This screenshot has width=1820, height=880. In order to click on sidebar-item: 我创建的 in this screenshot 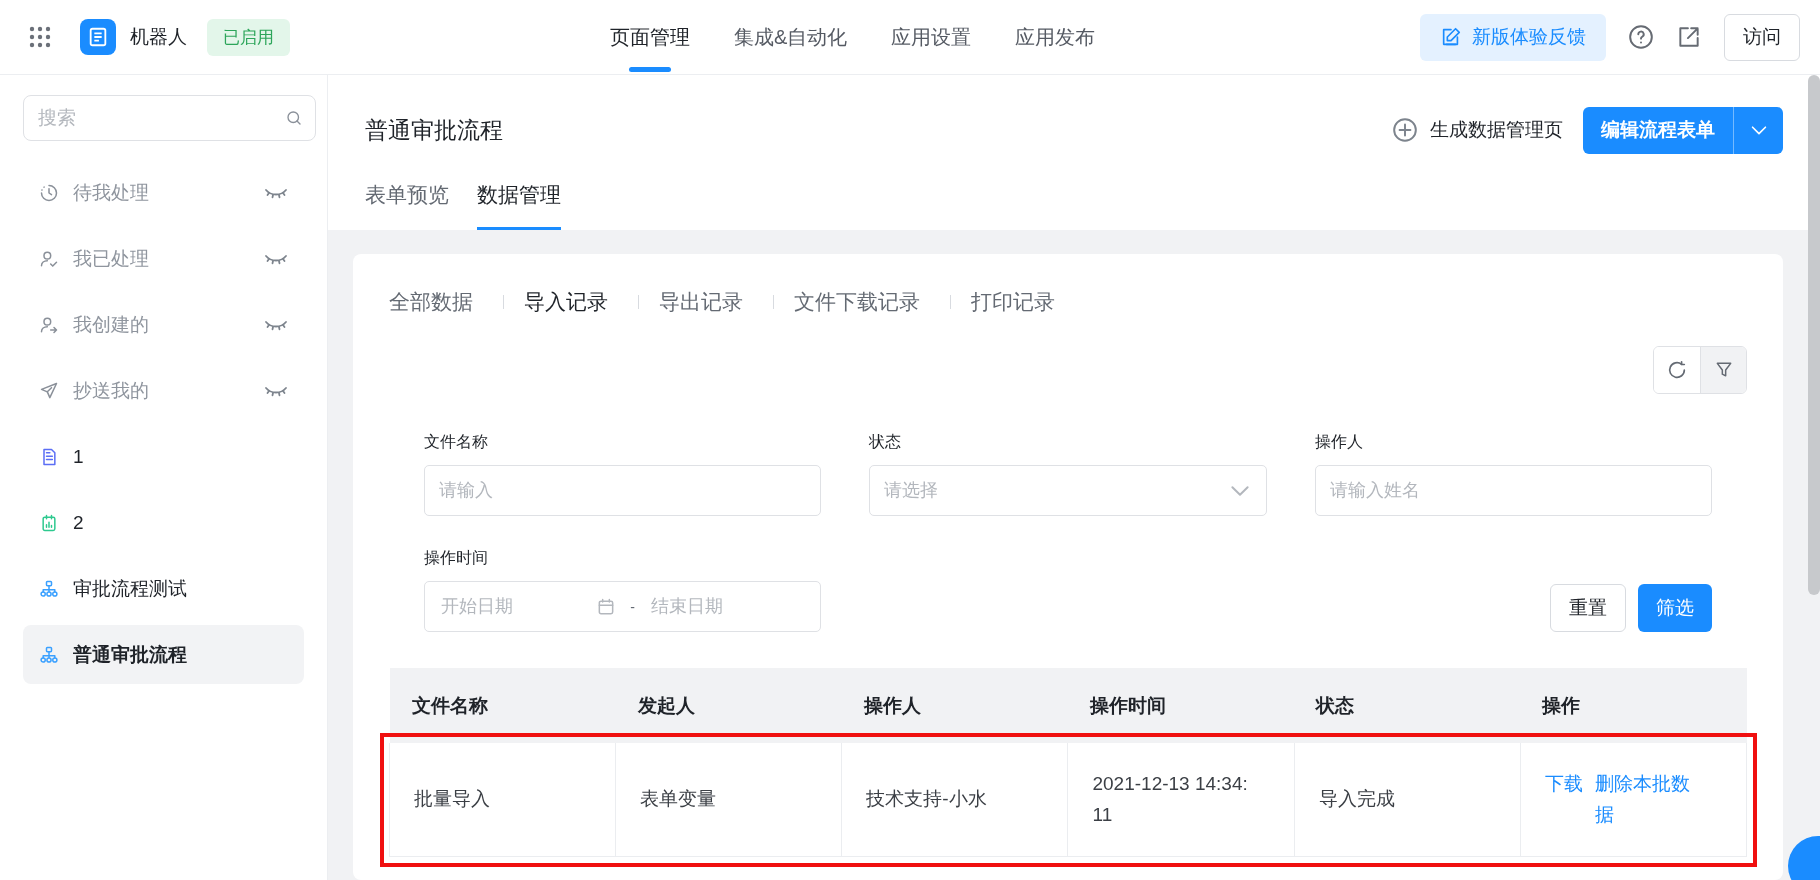, I will do `click(163, 324)`.